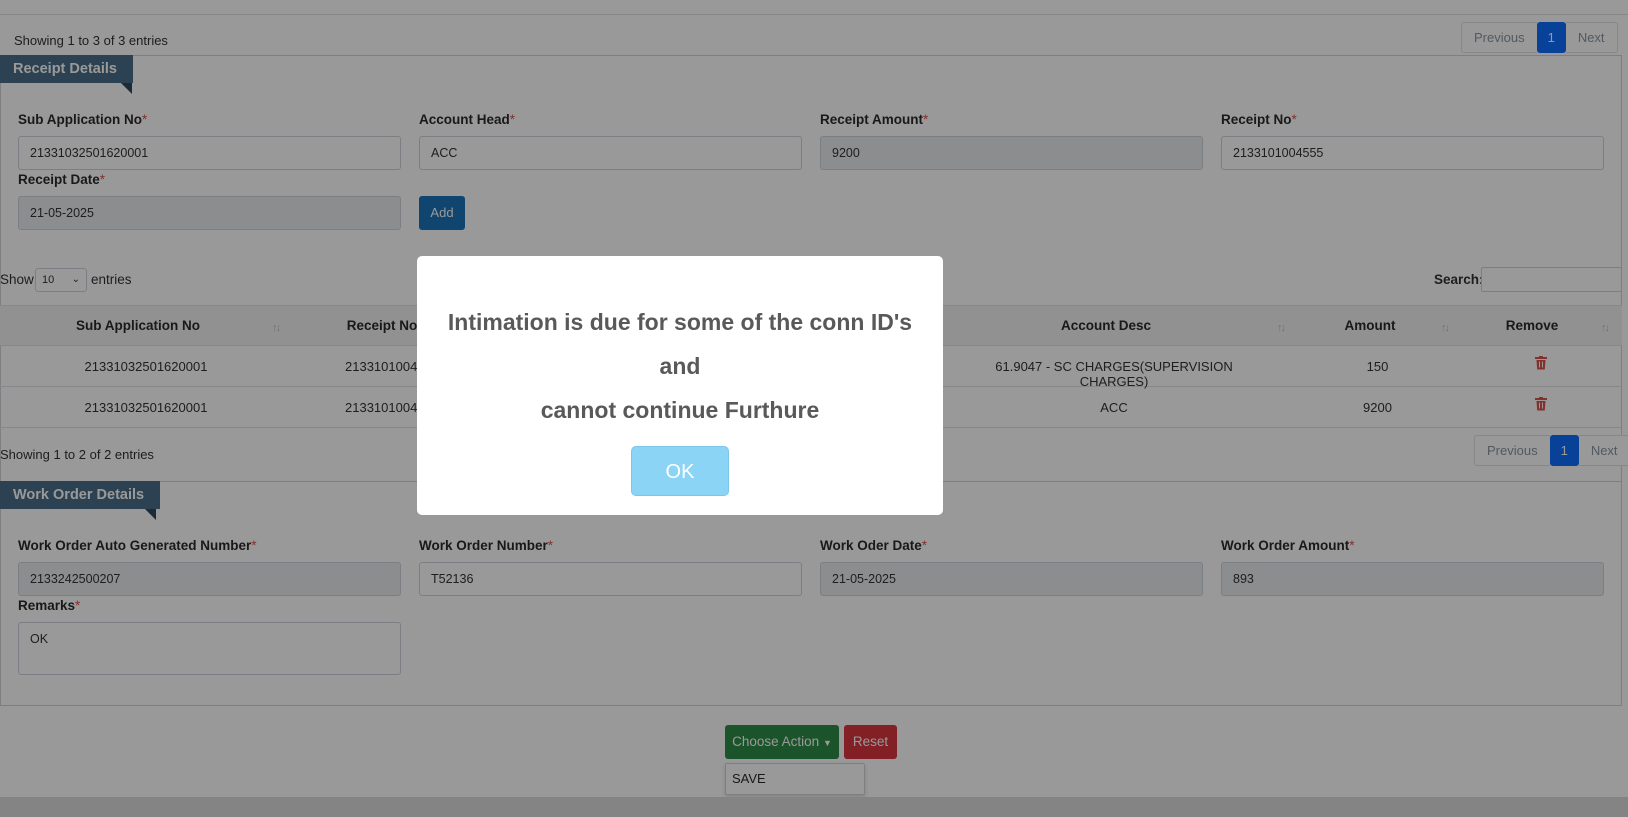 This screenshot has width=1628, height=817. What do you see at coordinates (680, 410) in the screenshot?
I see `alert-message-line-2: cannot continue Furthure` at bounding box center [680, 410].